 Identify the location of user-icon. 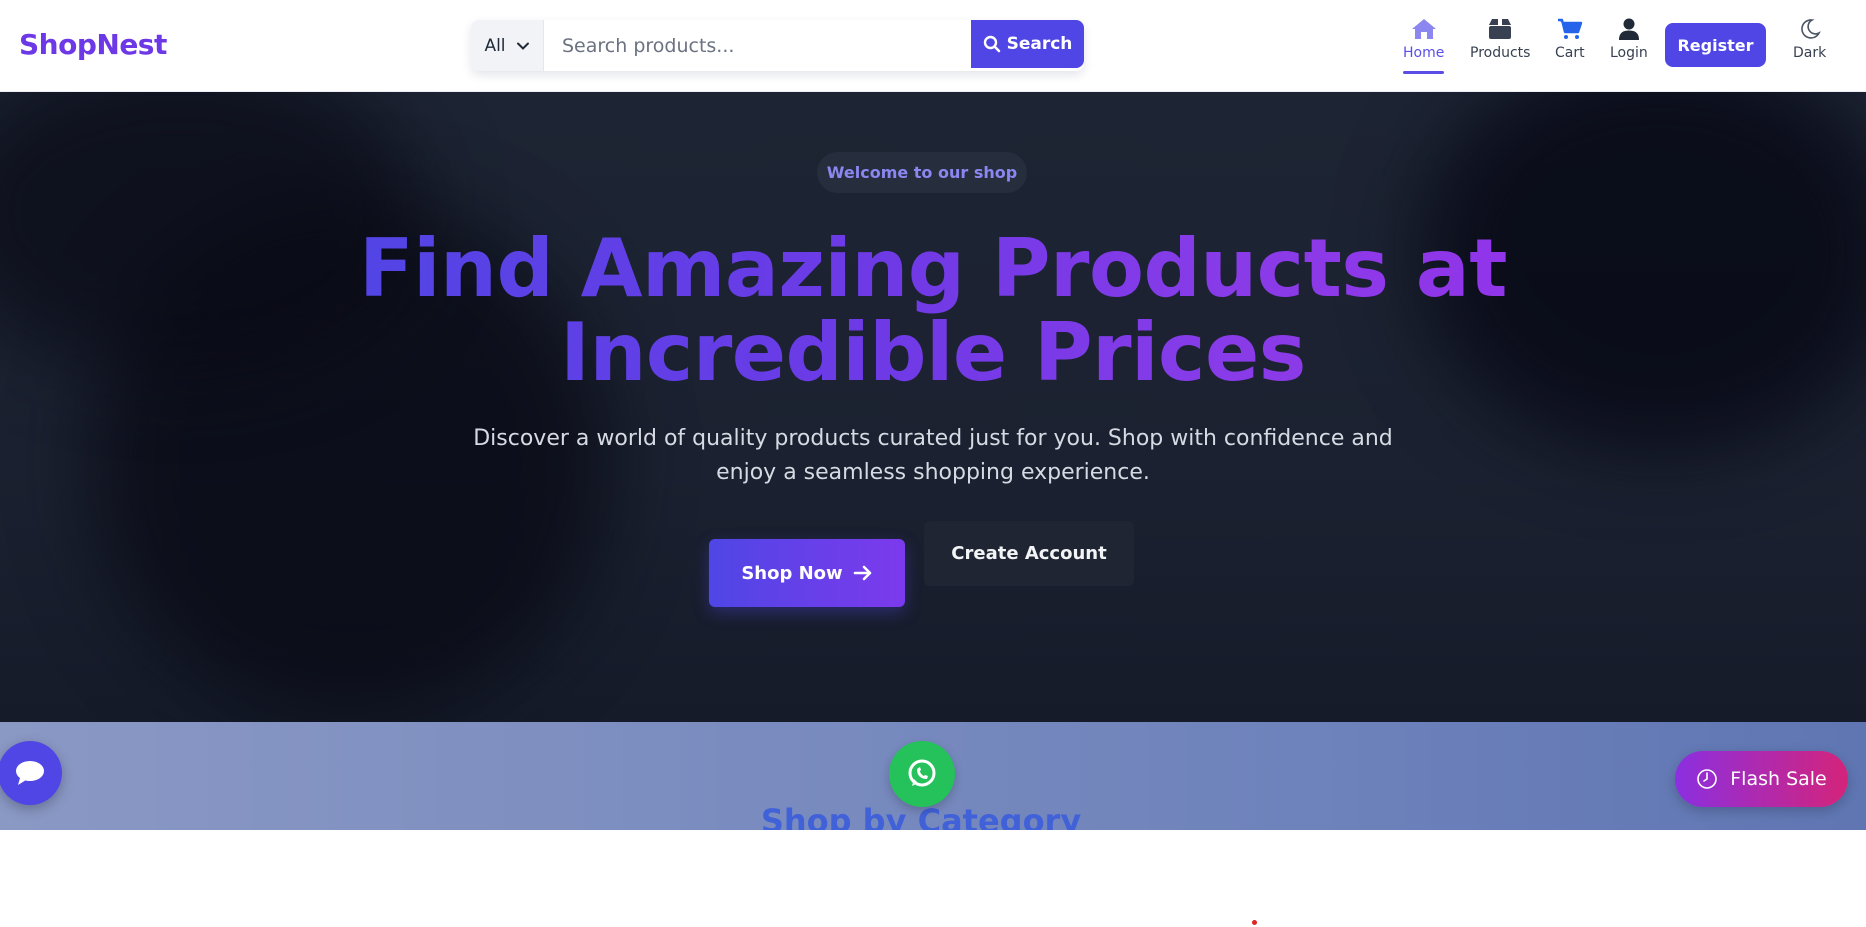
(1628, 29).